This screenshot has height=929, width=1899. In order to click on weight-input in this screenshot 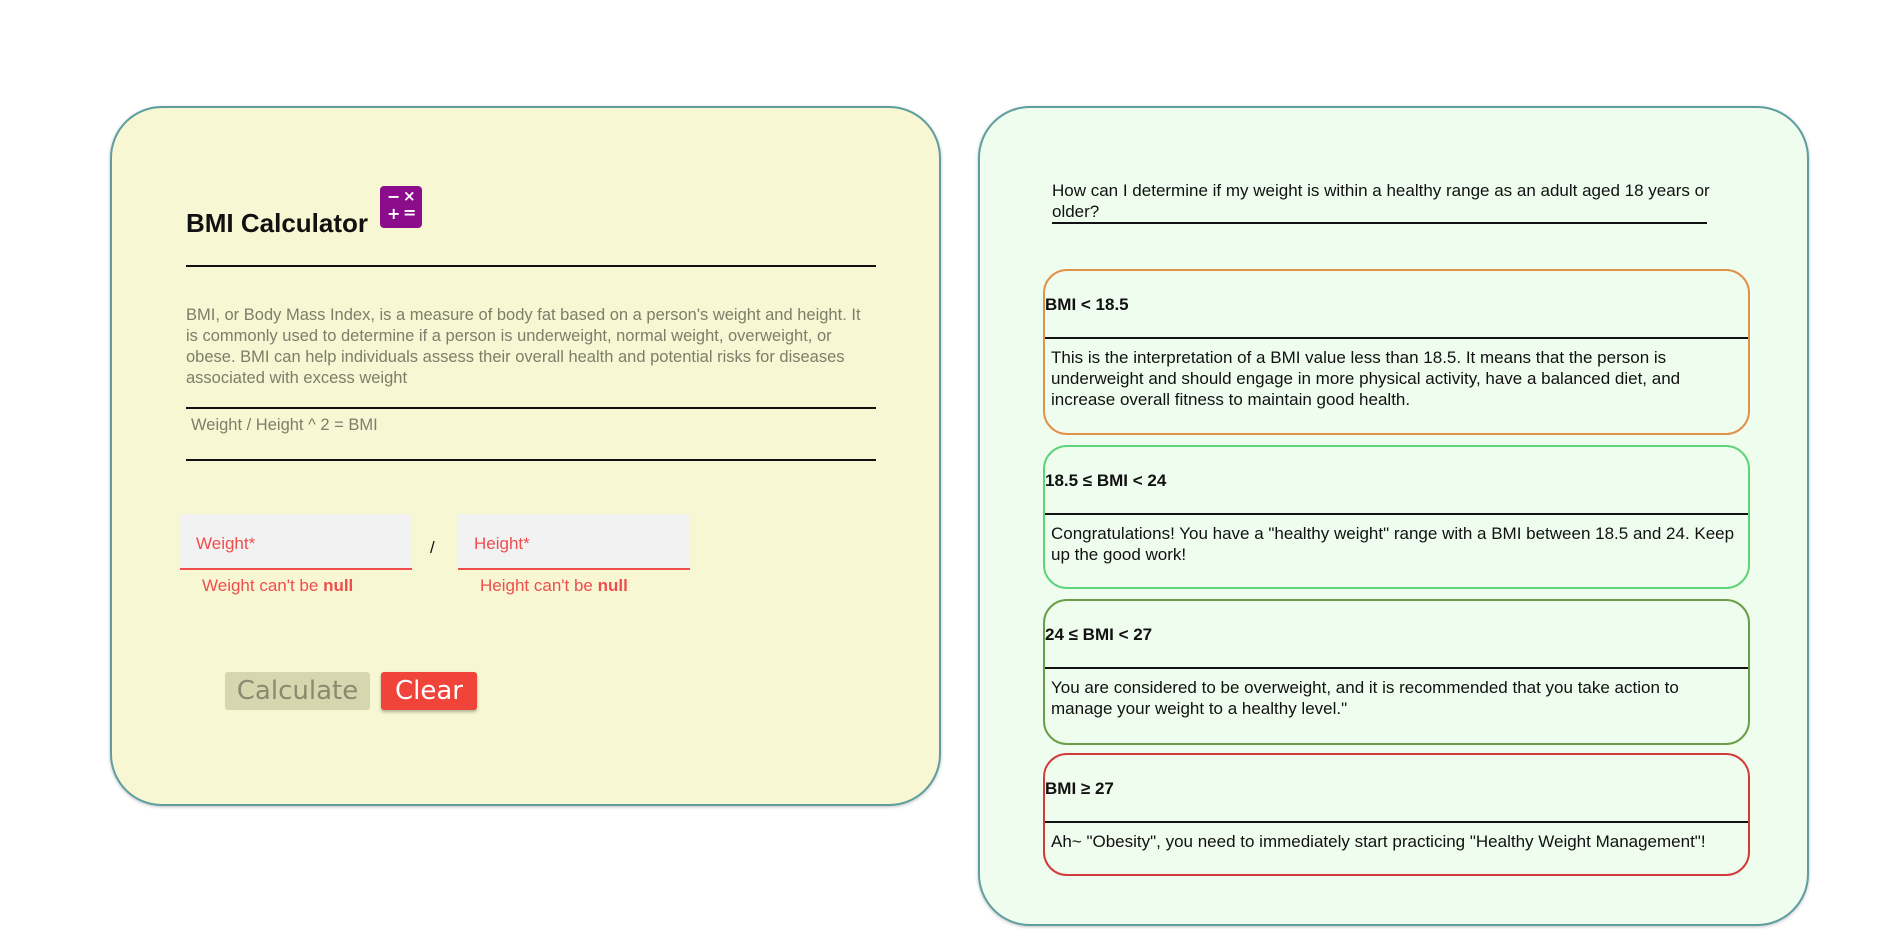, I will do `click(298, 542)`.